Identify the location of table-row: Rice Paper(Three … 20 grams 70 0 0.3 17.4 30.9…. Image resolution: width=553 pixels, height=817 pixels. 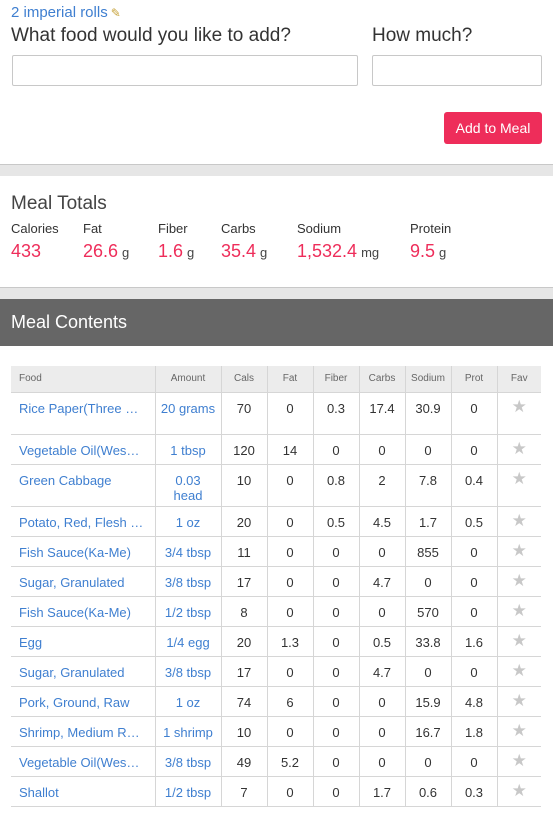
(276, 413).